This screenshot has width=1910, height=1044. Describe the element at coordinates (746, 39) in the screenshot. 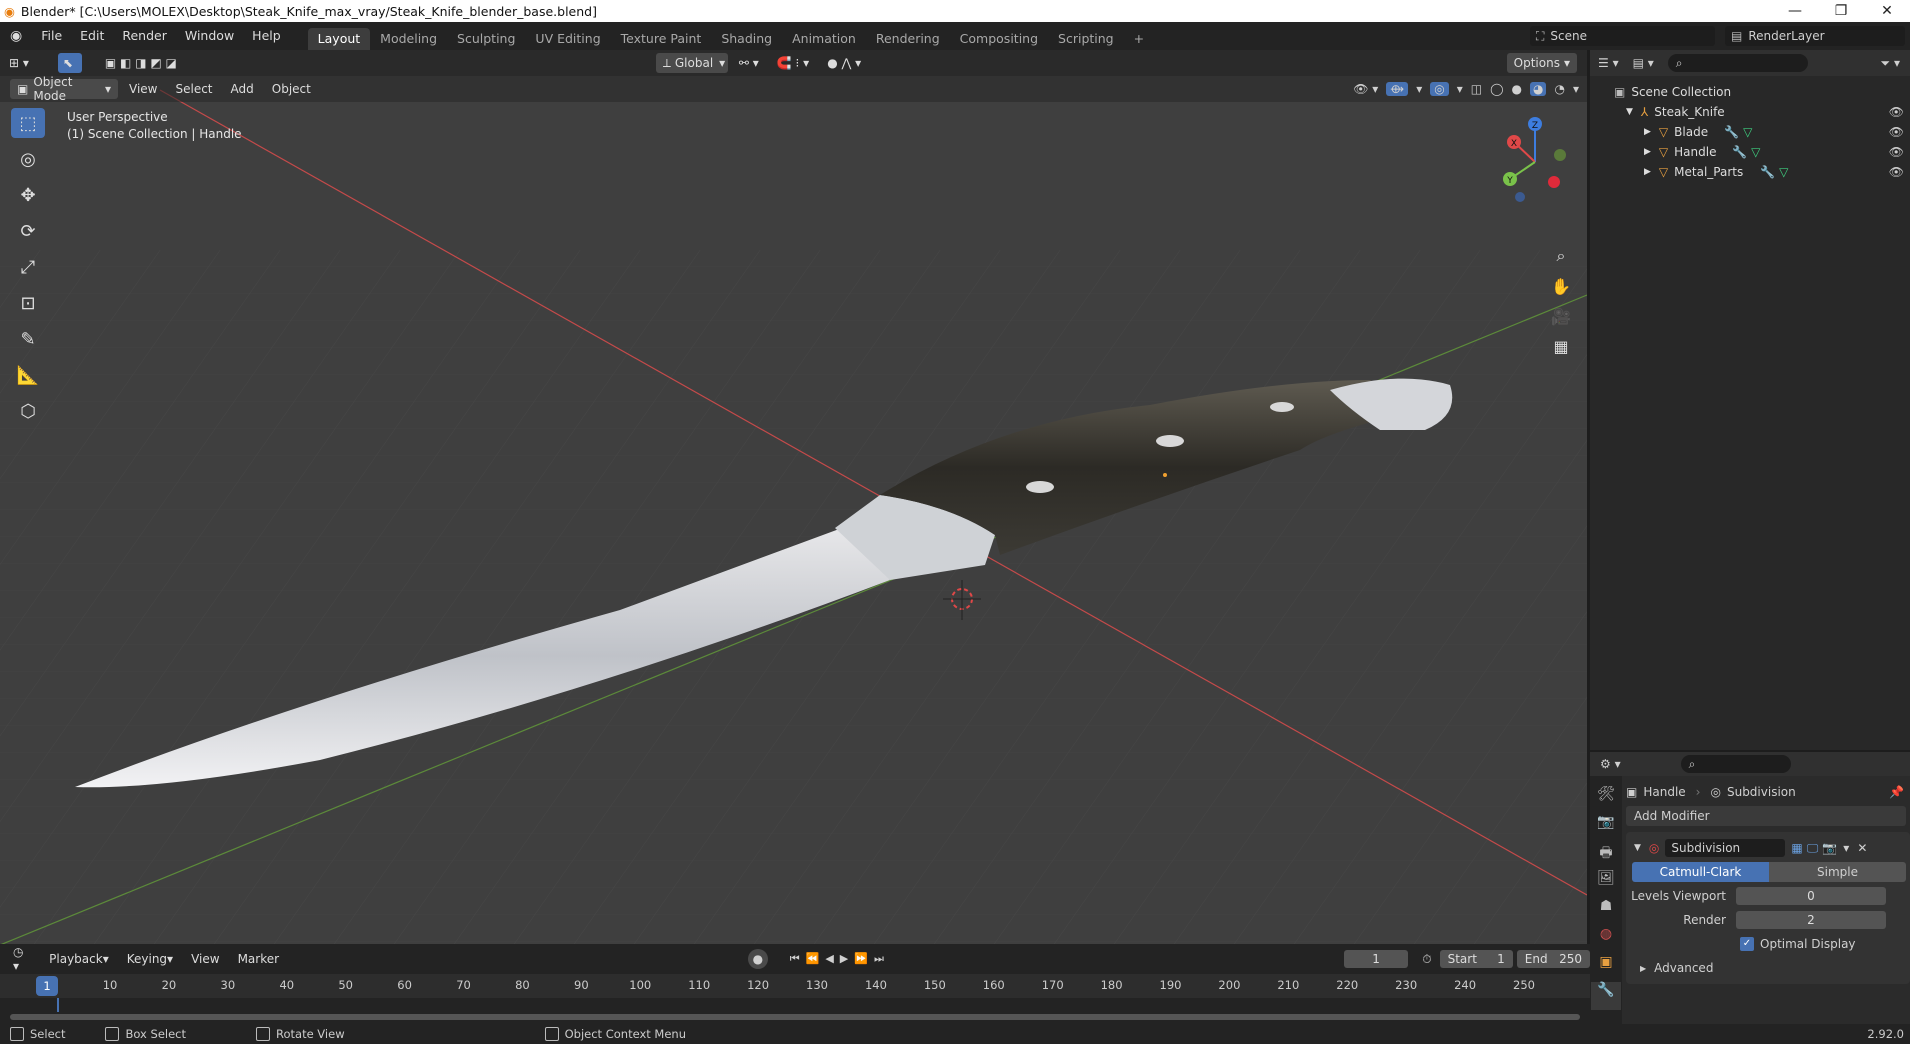

I see `tab-shading: Shading` at that location.